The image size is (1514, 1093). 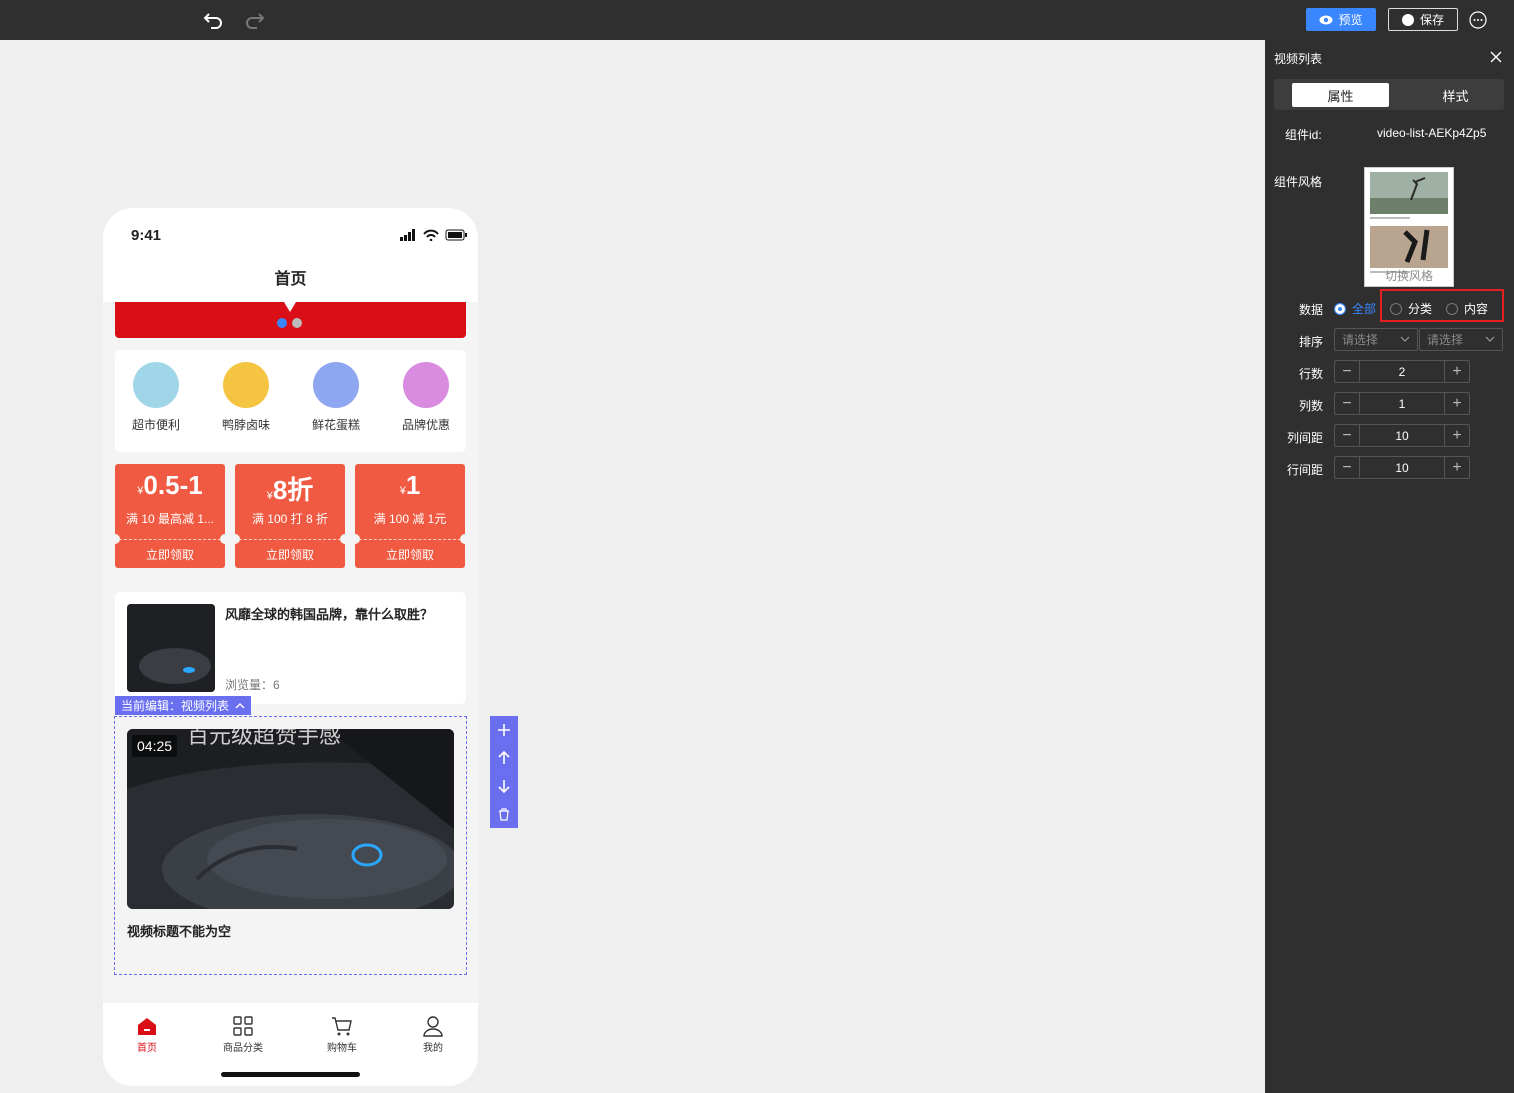 What do you see at coordinates (335, 425) in the screenshot?
I see `category-label: 鲜花蛋糕` at bounding box center [335, 425].